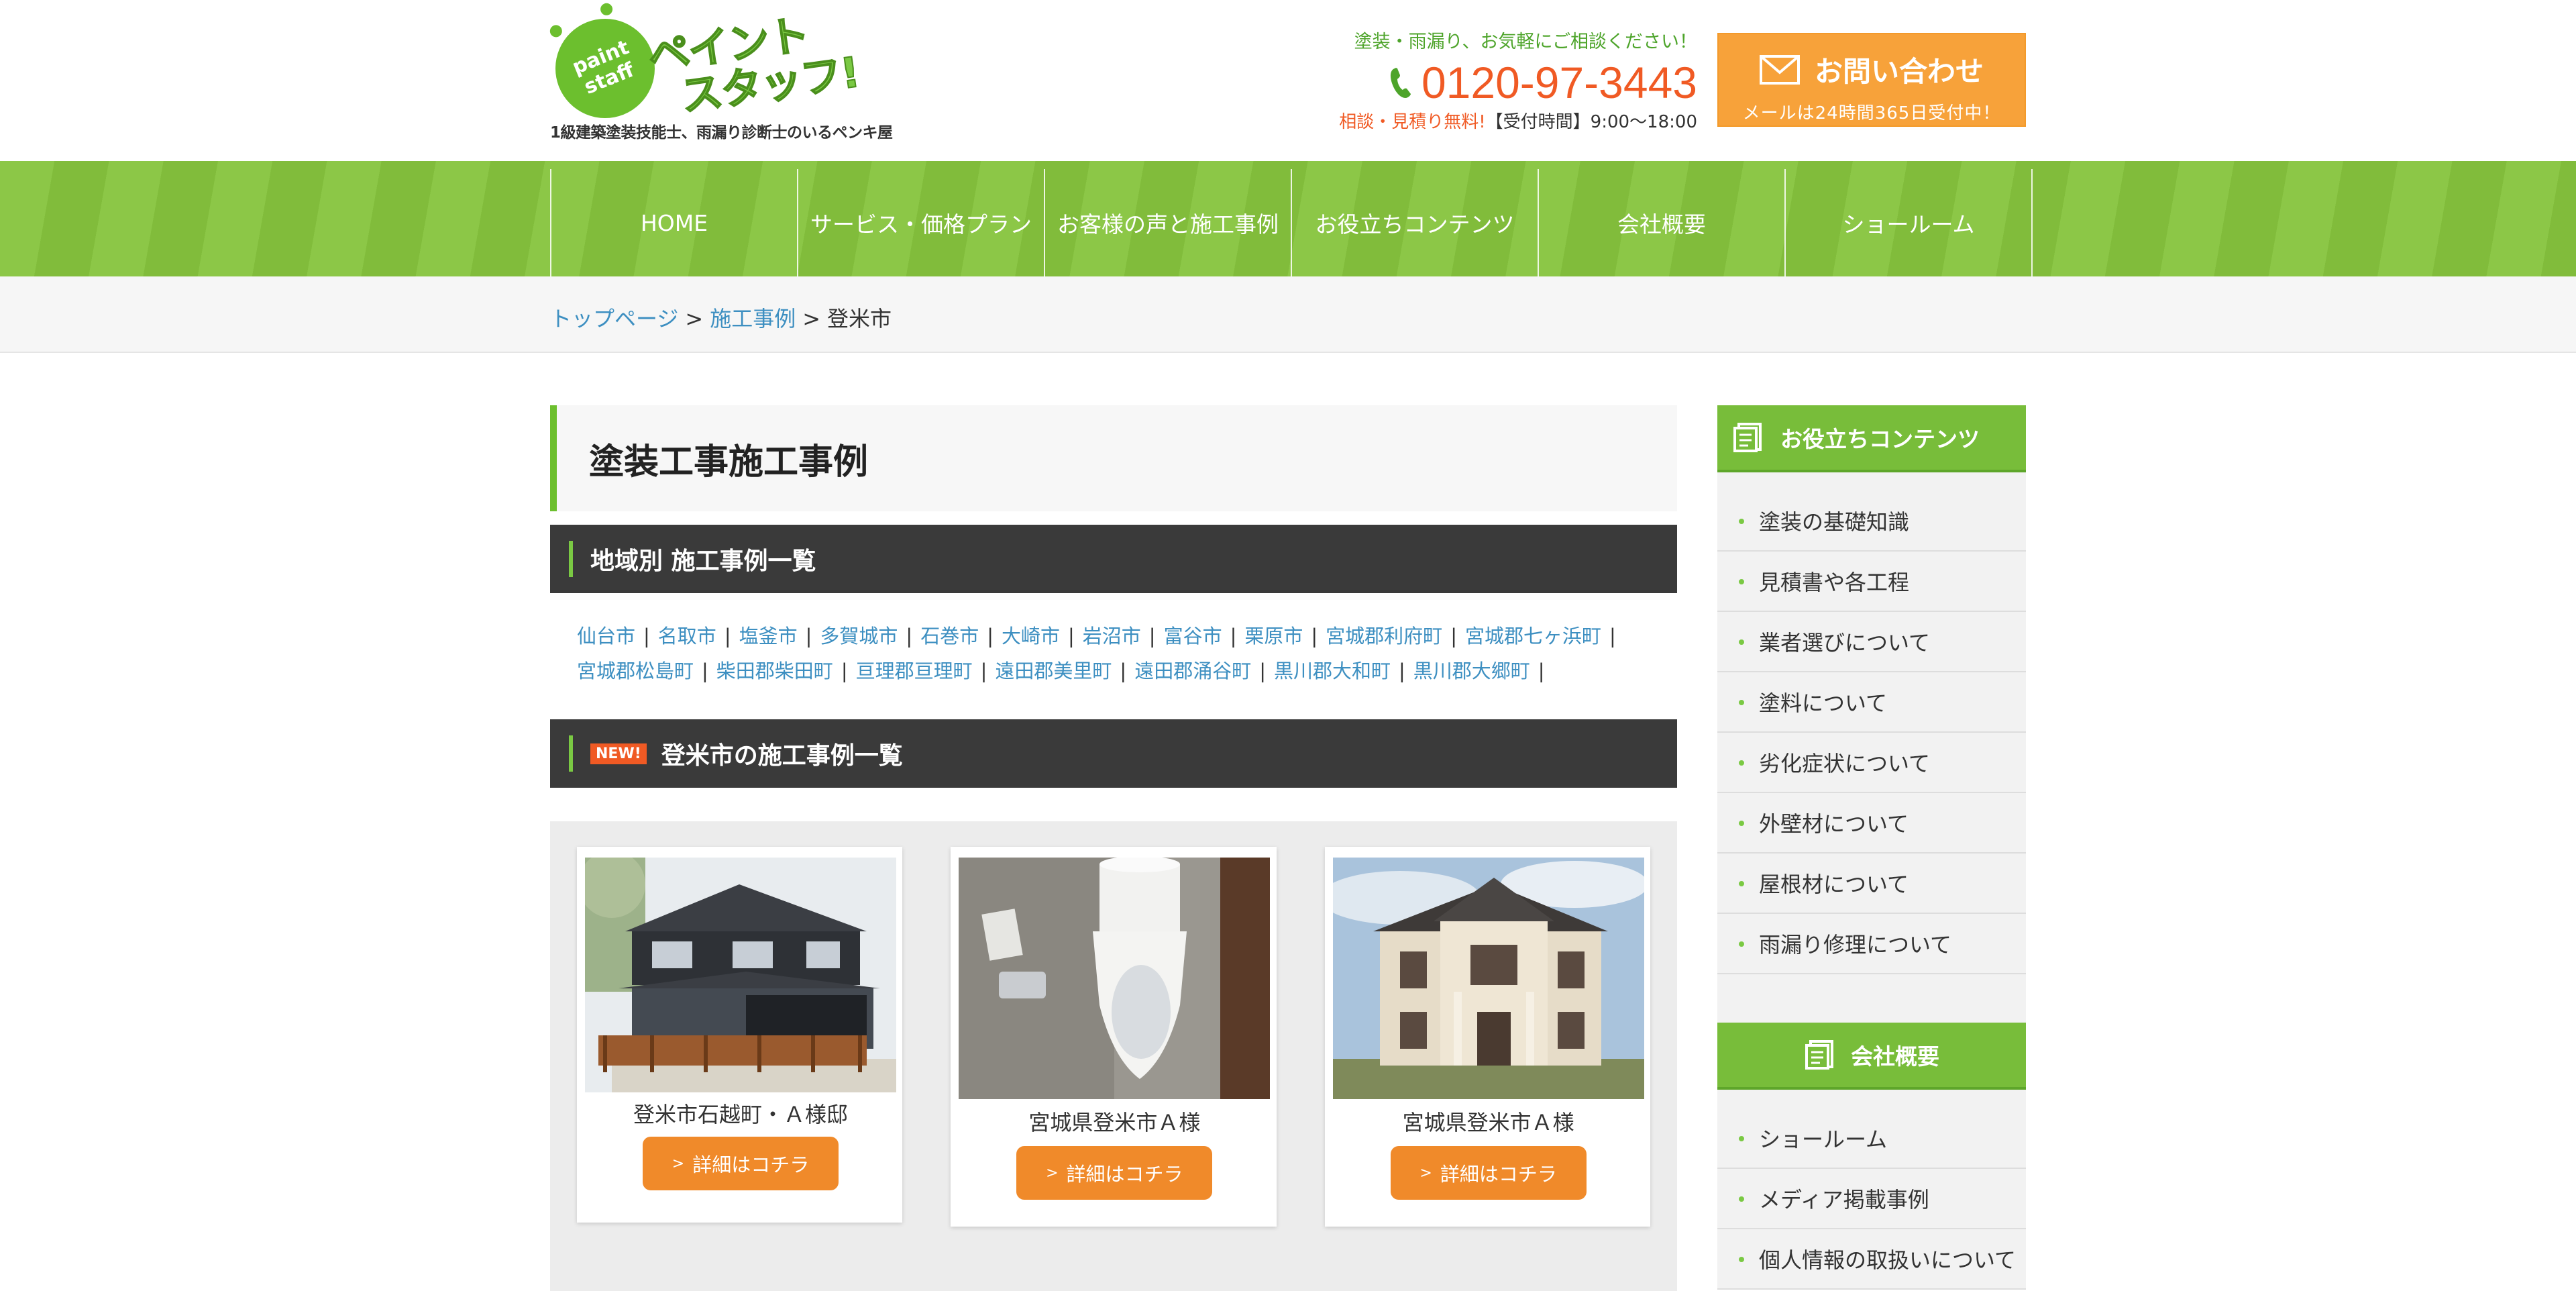 The image size is (2576, 1291). I want to click on region-link: 富谷市, so click(1193, 636).